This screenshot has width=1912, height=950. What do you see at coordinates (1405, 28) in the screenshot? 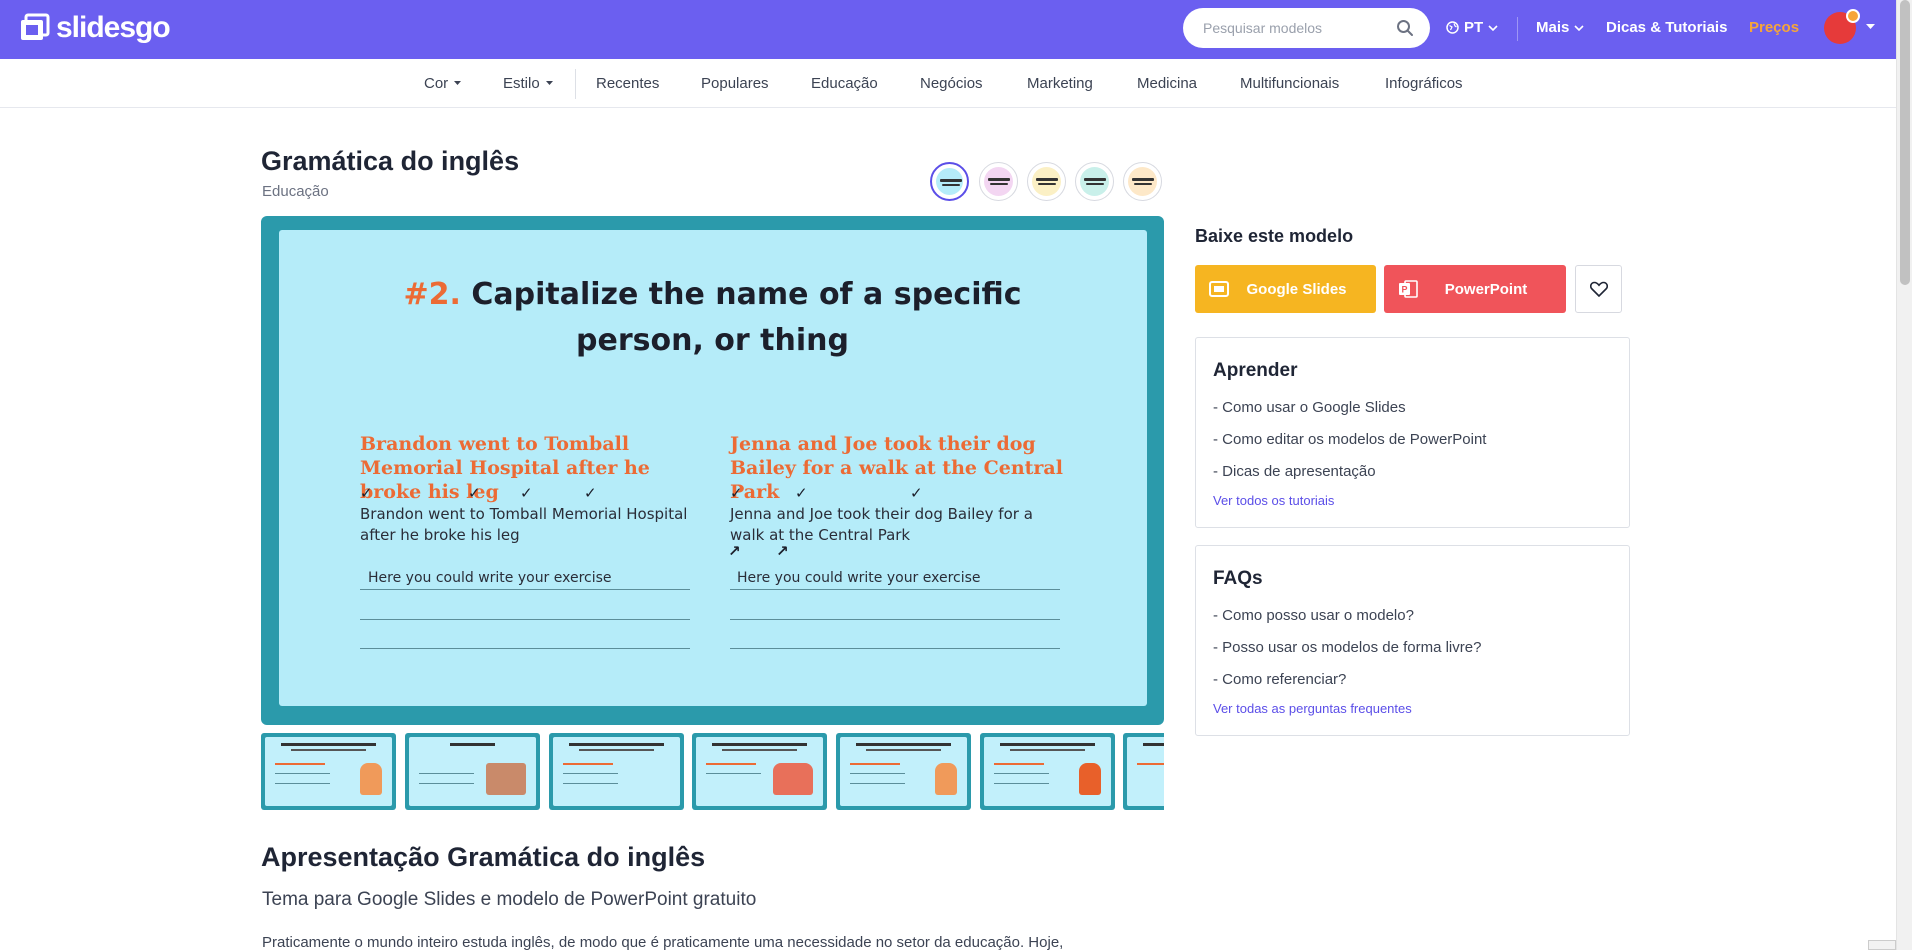
I see `search-icon` at bounding box center [1405, 28].